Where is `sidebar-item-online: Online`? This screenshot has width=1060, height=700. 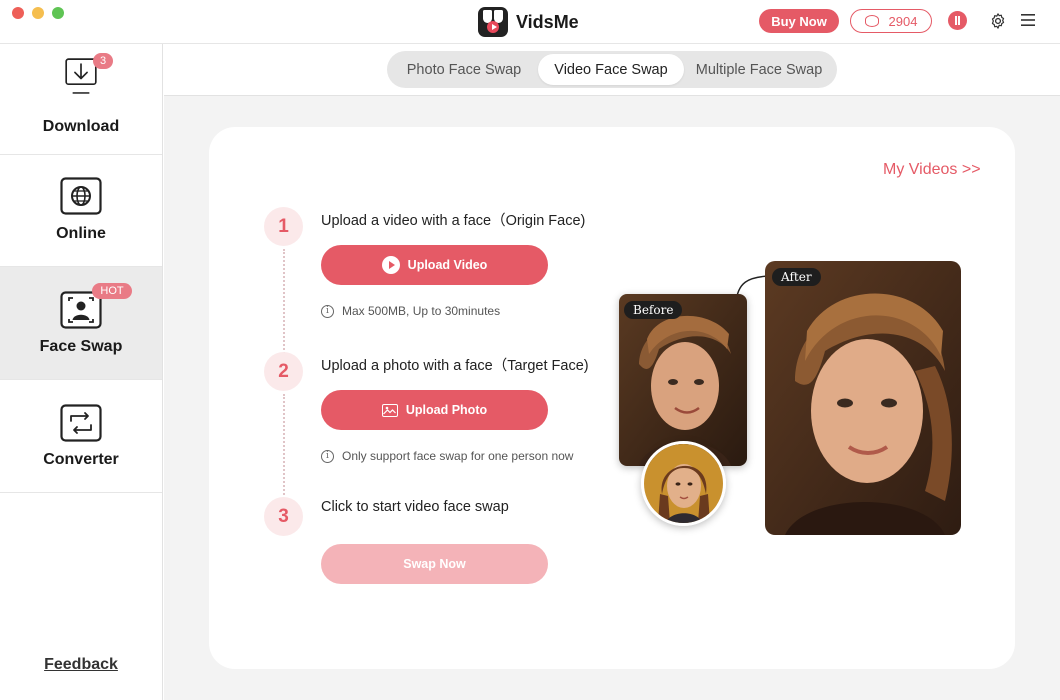
sidebar-item-online: Online is located at coordinates (81, 211).